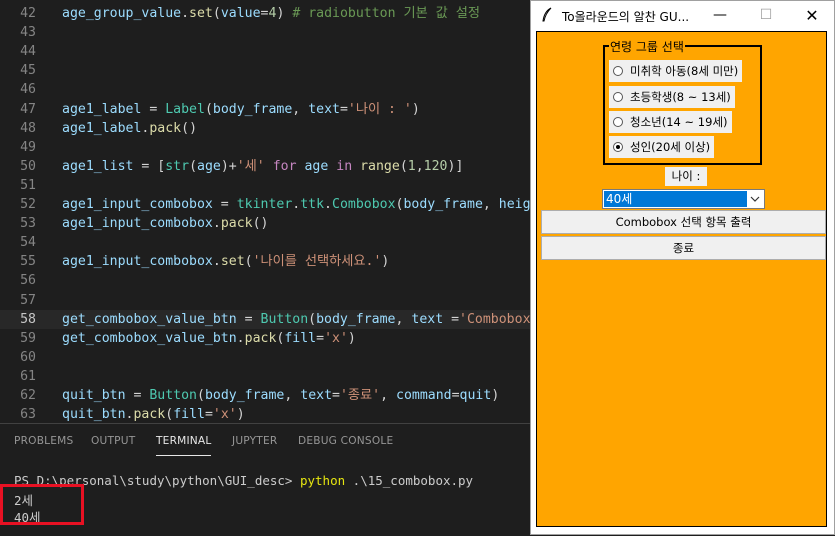  I want to click on code-text: get_combobox_value_btn.pack(fill='x'), so click(209, 338).